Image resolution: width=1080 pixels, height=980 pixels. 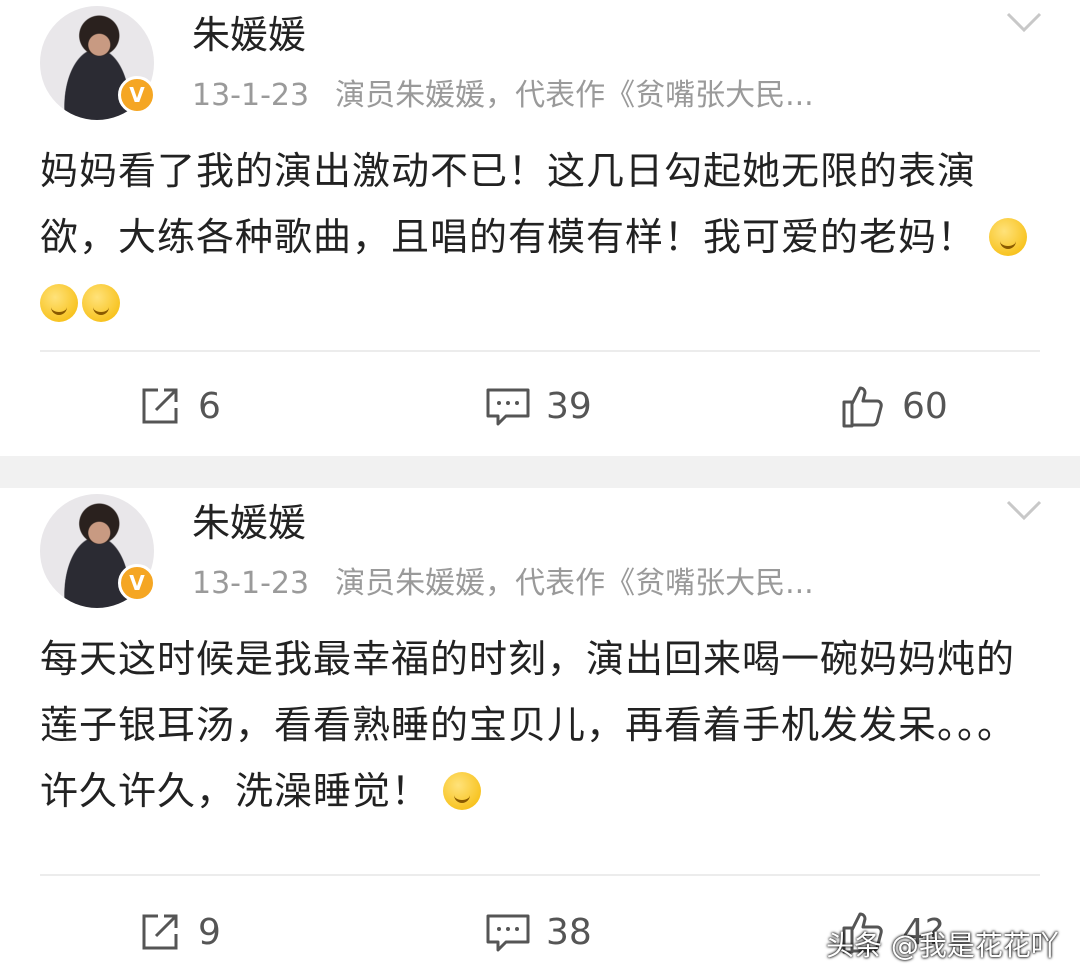 I want to click on like-count: 60, so click(x=925, y=406).